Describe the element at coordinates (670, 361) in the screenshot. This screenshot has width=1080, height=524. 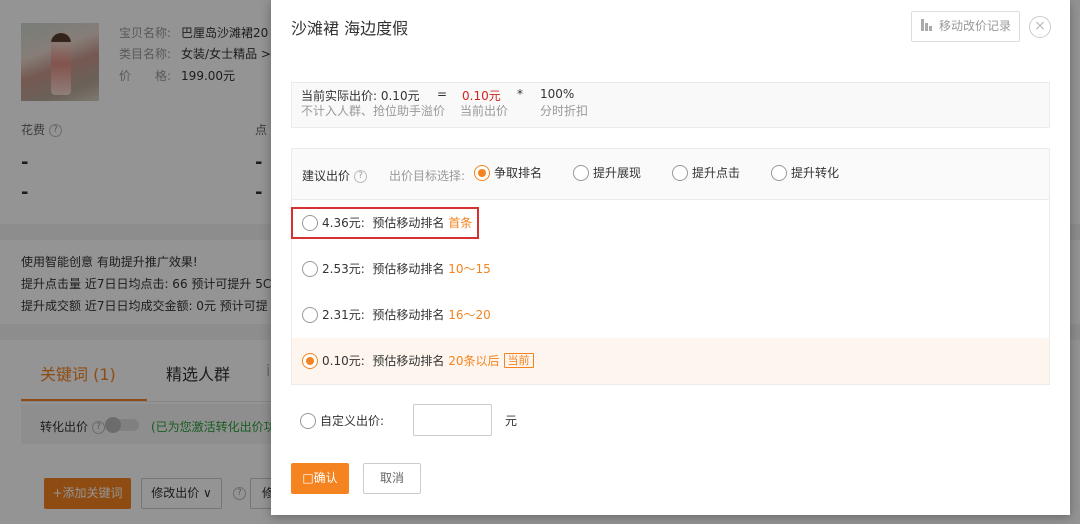
I see `bid-option-row-selected: 0.10元: 预估移动排名 20条以后 当前` at that location.